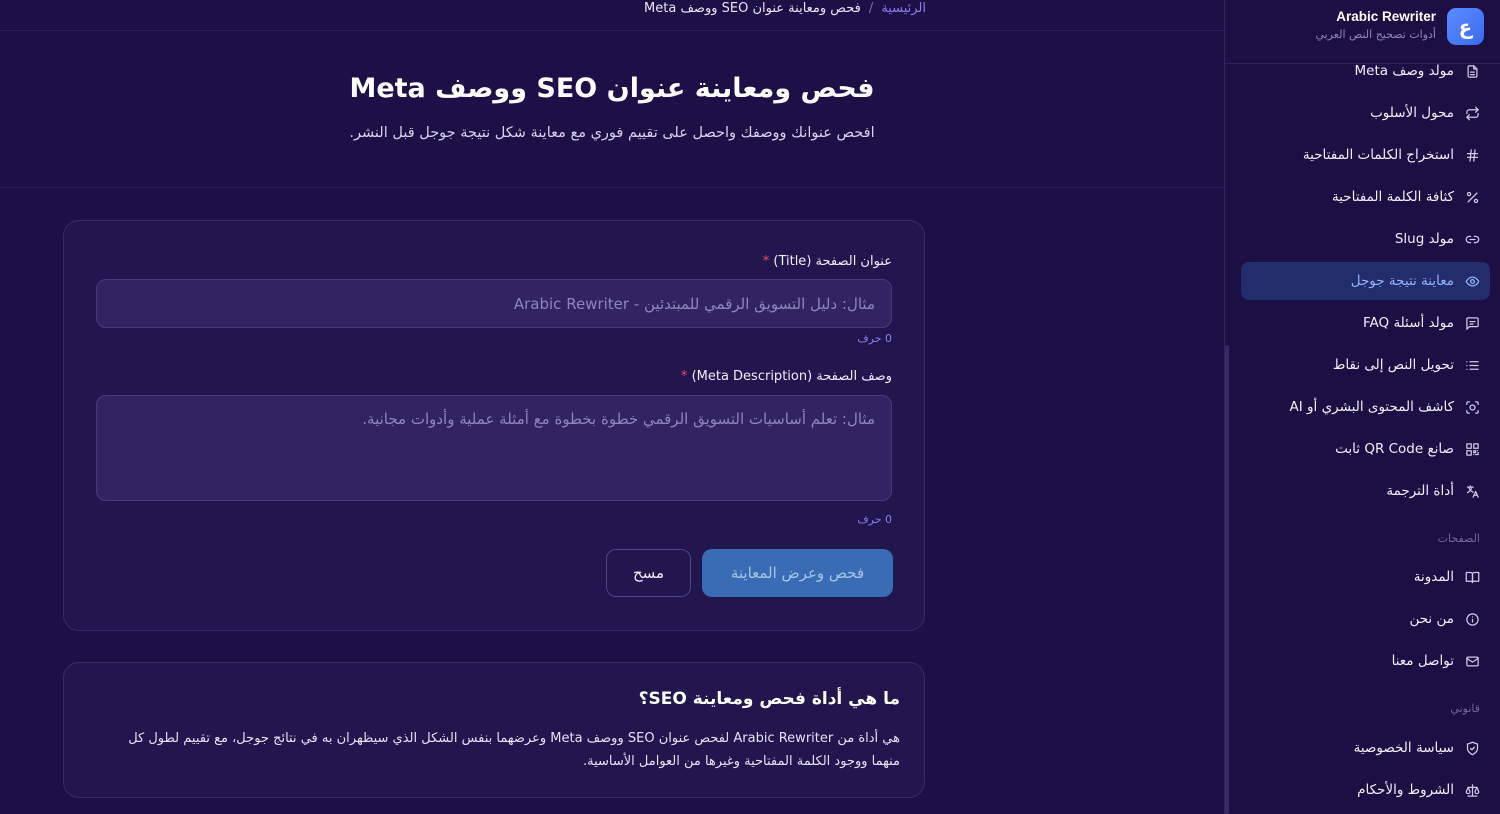  I want to click on list-icon, so click(1472, 365).